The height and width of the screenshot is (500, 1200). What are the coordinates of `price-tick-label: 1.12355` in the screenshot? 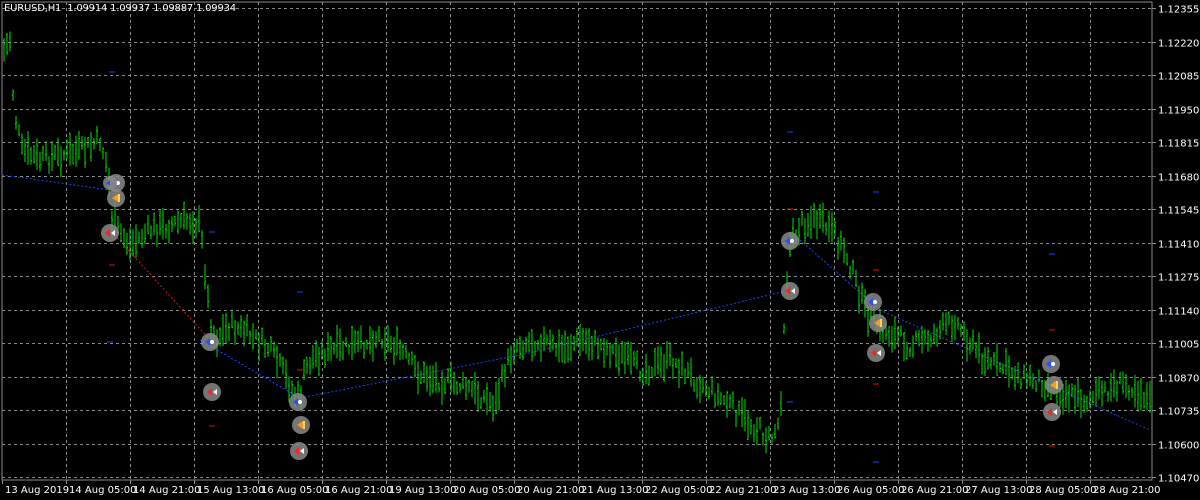 It's located at (1178, 10).